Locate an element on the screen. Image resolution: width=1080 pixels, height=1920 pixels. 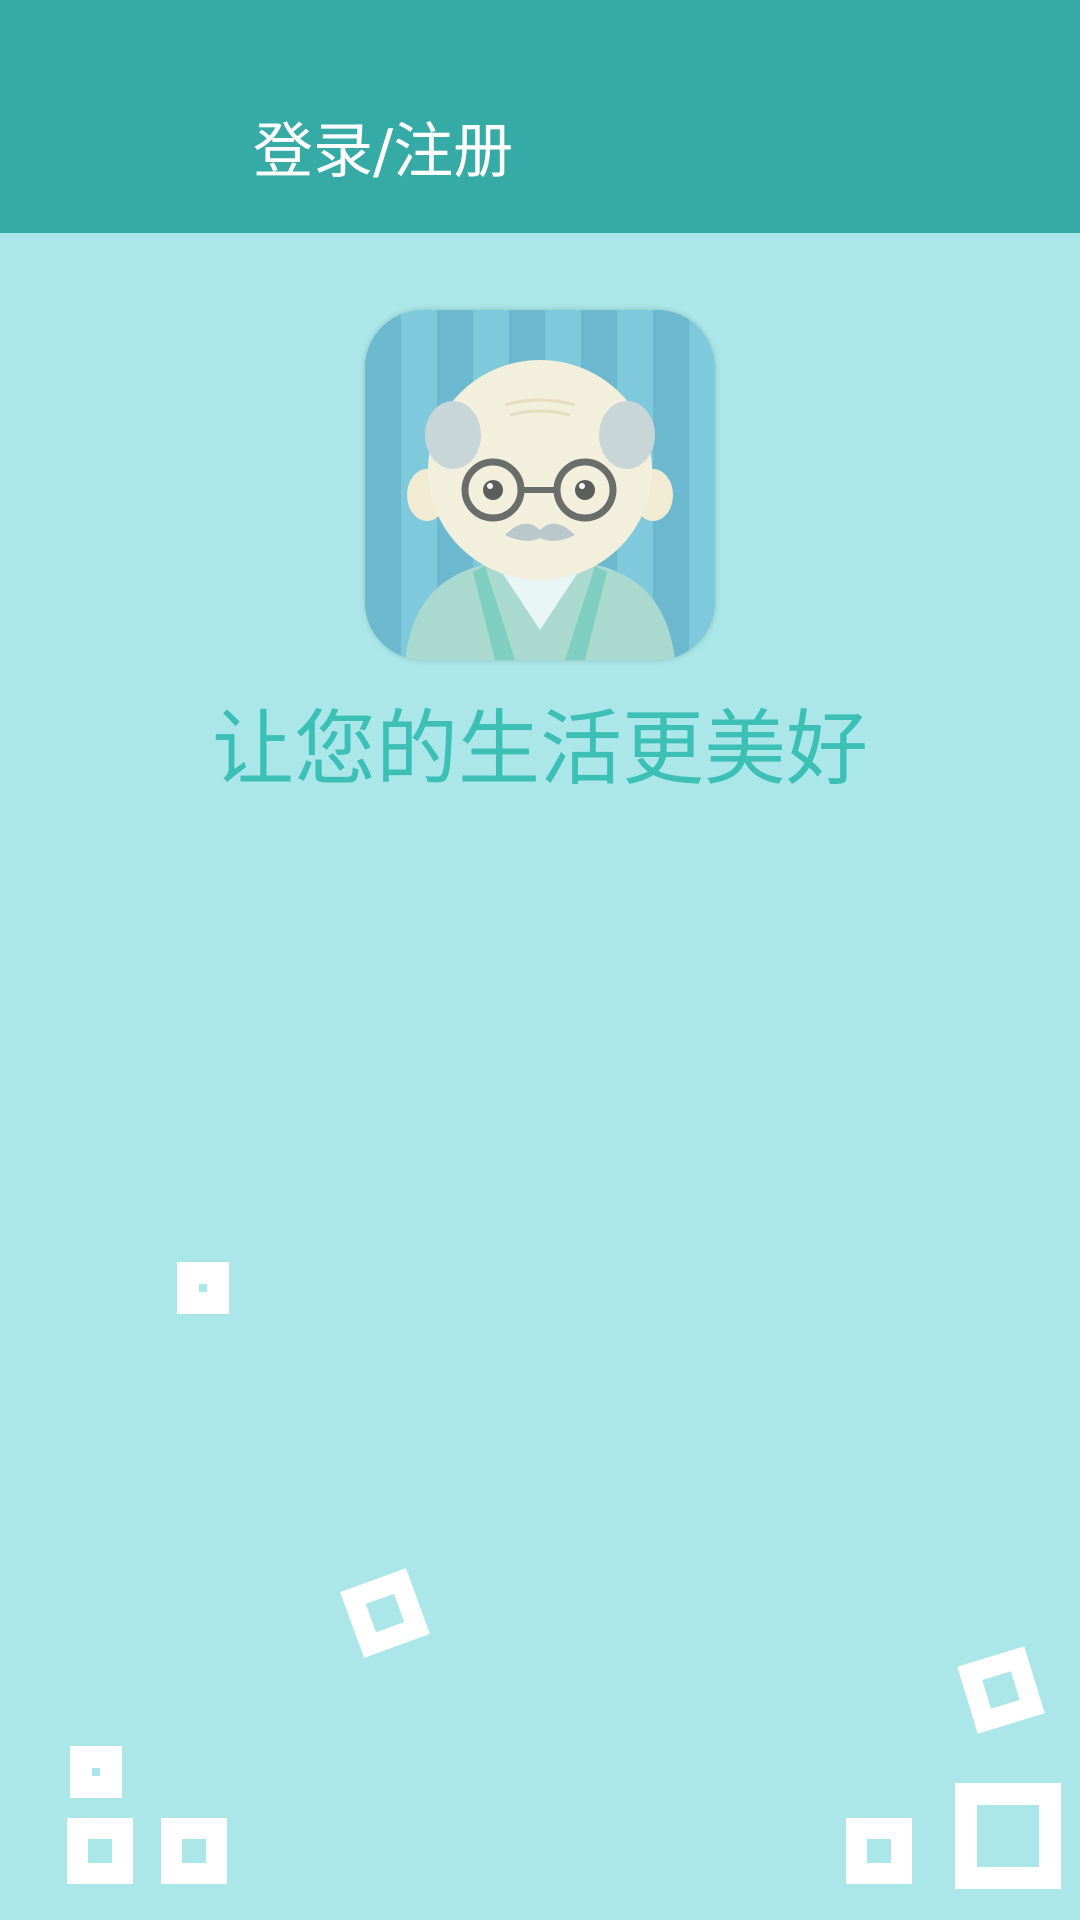
header-bar: 登录/注册 is located at coordinates (540, 116).